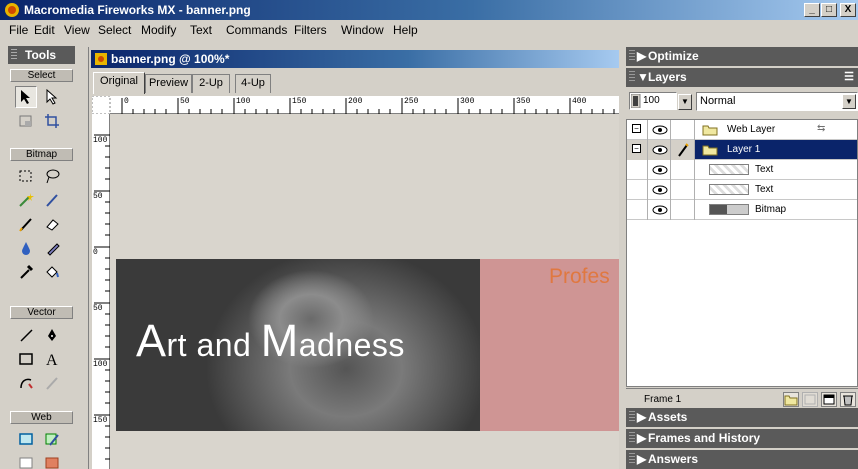 The height and width of the screenshot is (469, 858). Describe the element at coordinates (52, 460) in the screenshot. I see `show-slices-tool` at that location.